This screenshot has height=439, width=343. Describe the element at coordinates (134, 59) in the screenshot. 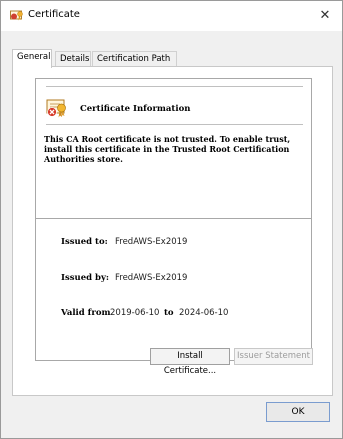

I see `tab-certification-path: Certification Path` at that location.